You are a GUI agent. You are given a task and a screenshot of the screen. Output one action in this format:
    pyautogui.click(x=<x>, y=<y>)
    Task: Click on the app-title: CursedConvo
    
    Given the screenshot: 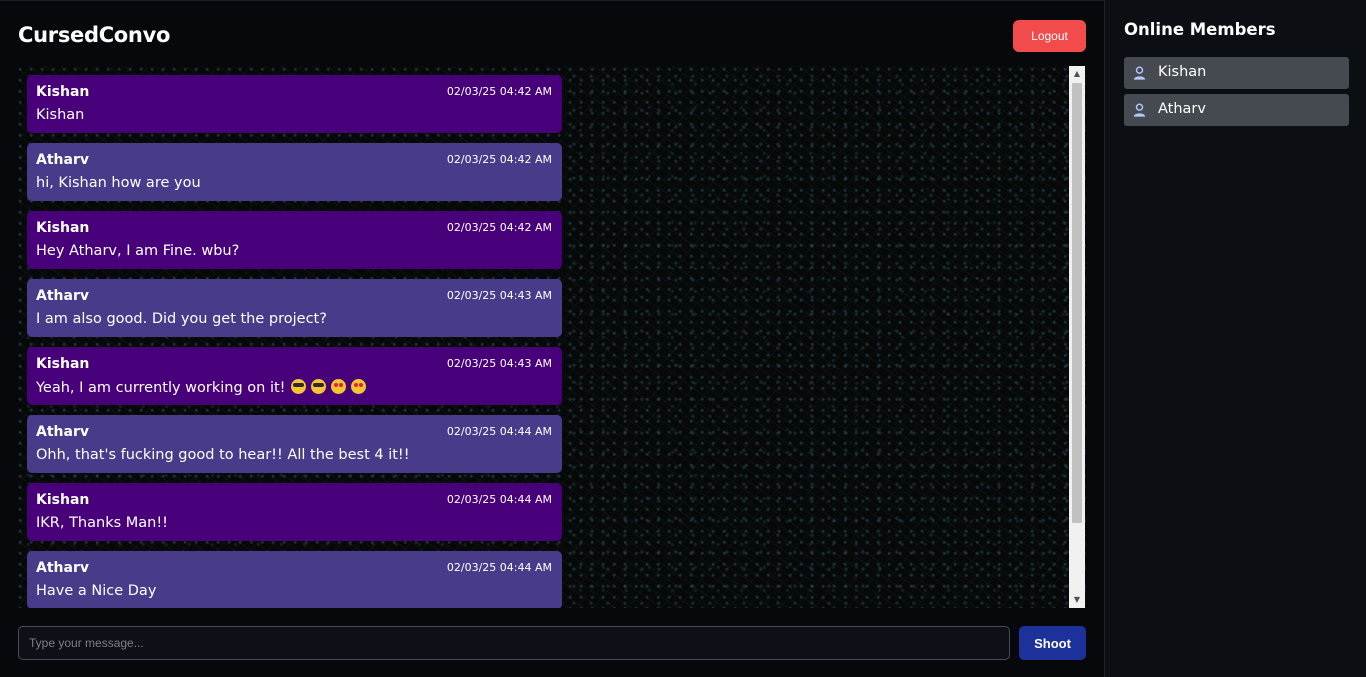 What is the action you would take?
    pyautogui.click(x=94, y=35)
    